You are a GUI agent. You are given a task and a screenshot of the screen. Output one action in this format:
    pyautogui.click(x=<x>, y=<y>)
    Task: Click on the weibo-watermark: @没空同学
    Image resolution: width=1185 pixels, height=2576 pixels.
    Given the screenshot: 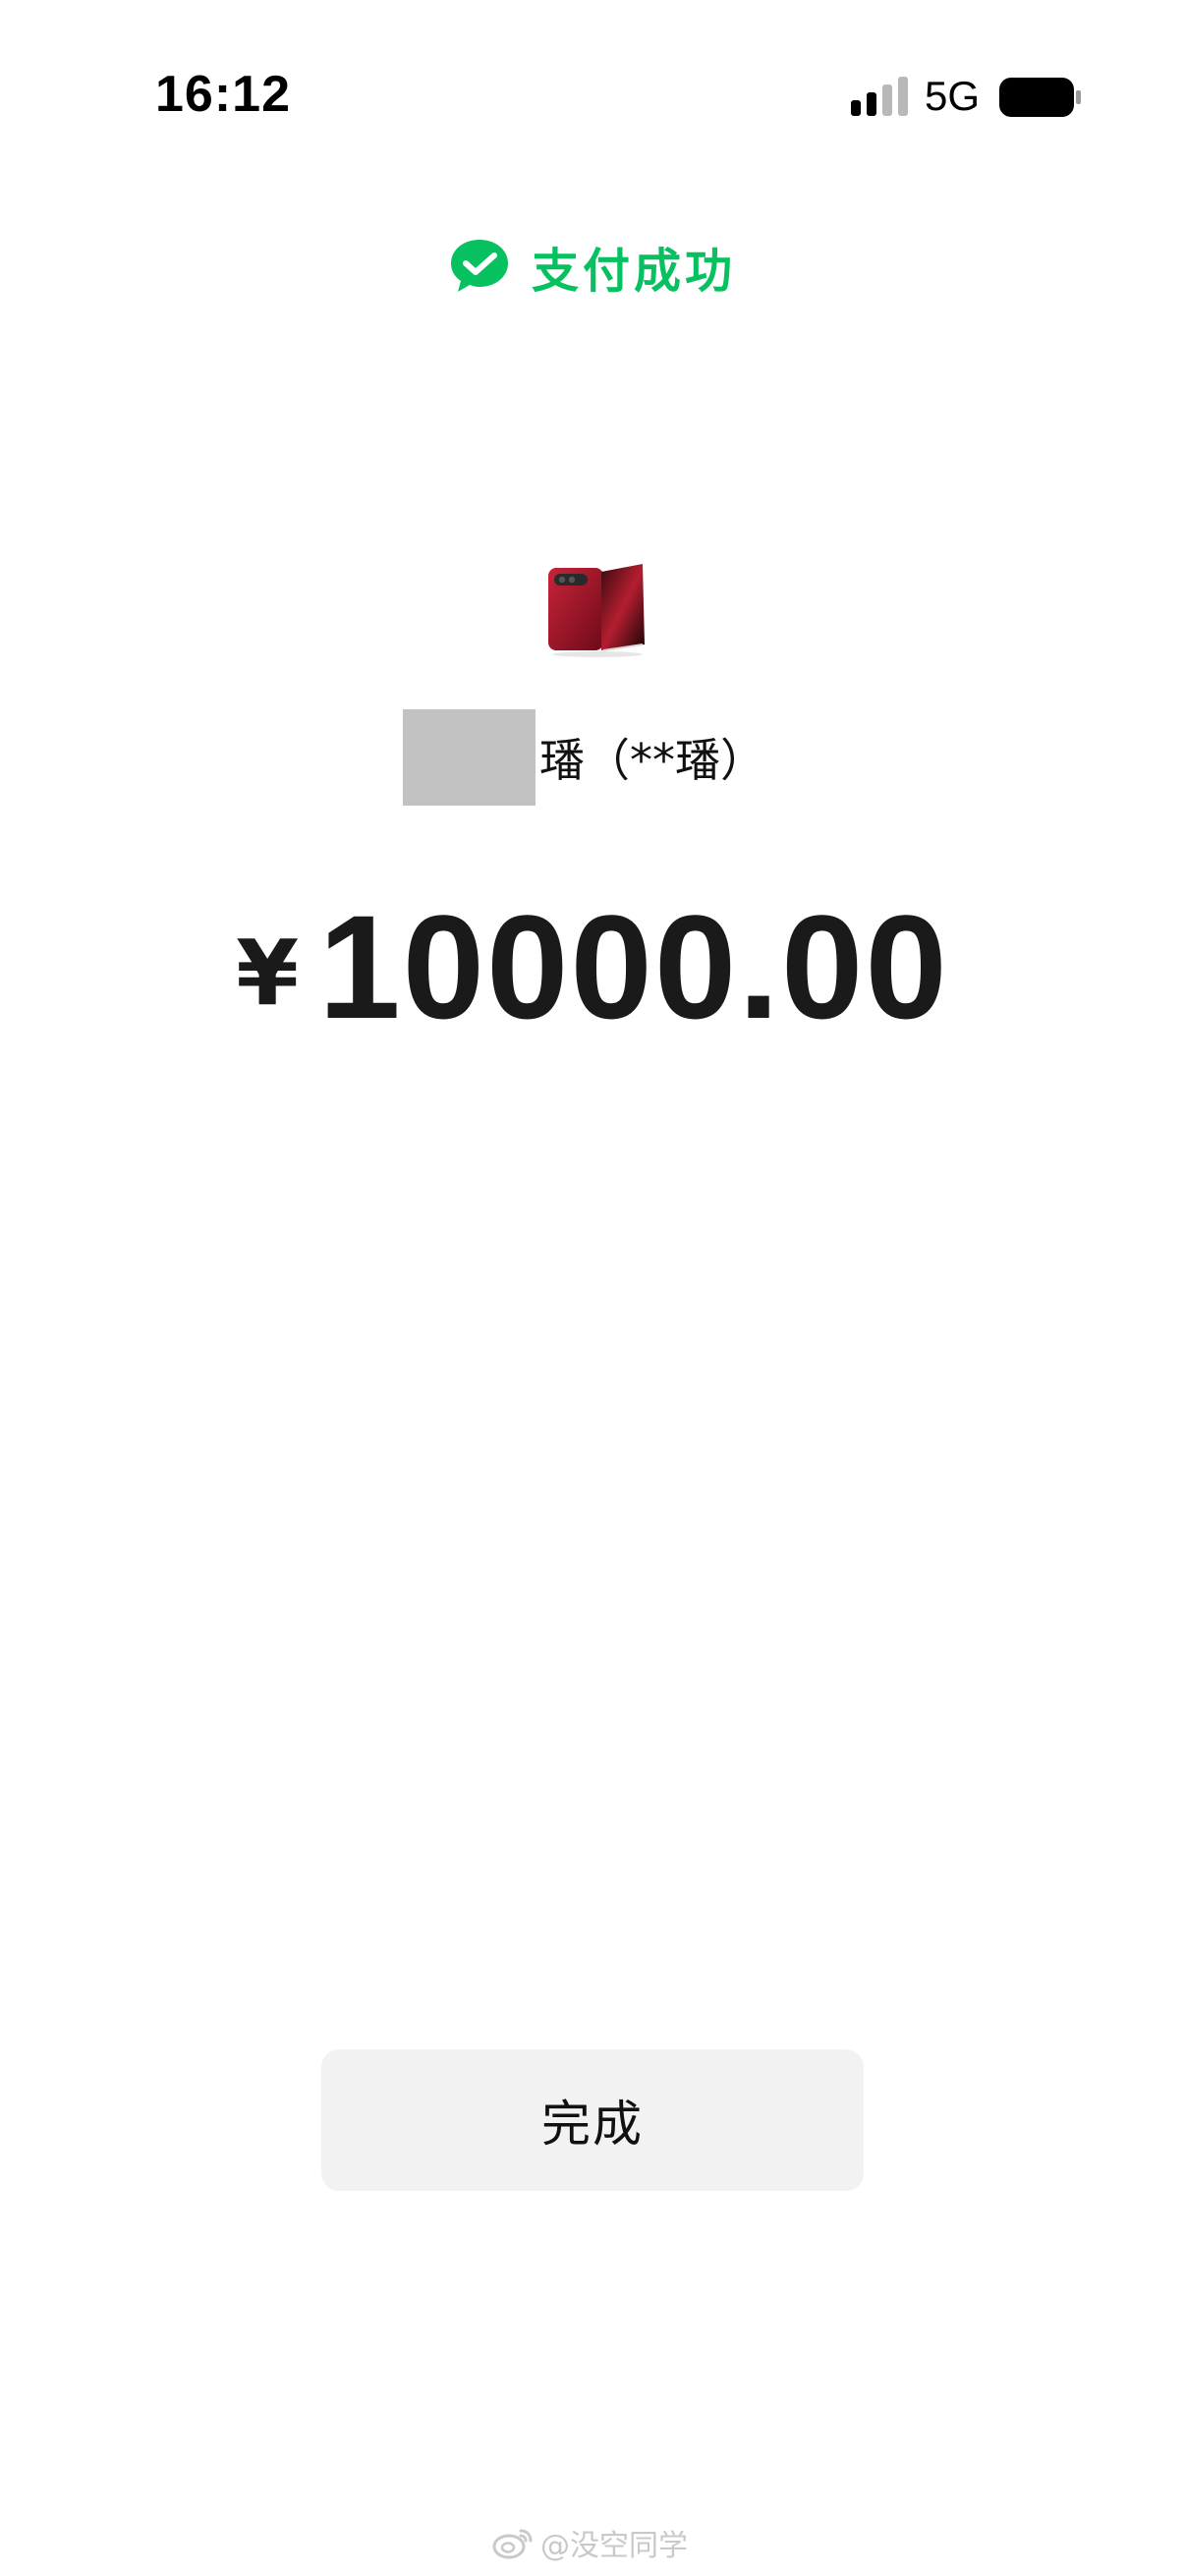 What is the action you would take?
    pyautogui.click(x=590, y=2542)
    